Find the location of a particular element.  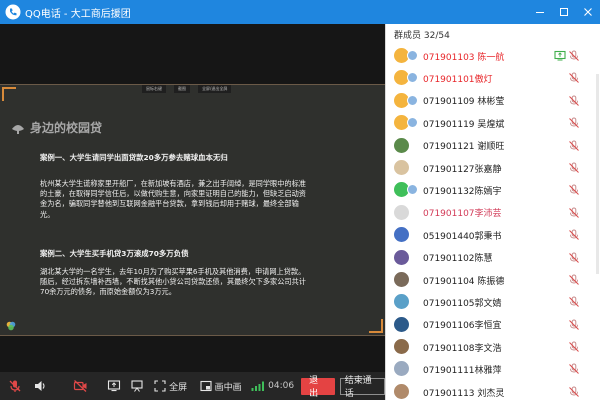

speaker-button is located at coordinates (40, 386).